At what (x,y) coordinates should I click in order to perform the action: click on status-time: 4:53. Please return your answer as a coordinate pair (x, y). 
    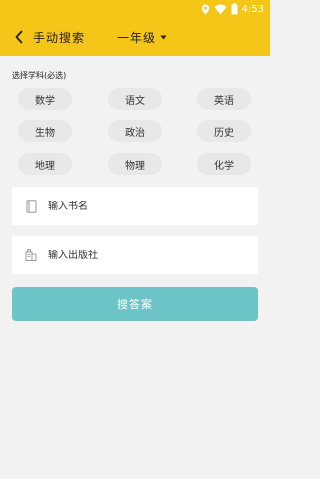
    Looking at the image, I should click on (252, 9).